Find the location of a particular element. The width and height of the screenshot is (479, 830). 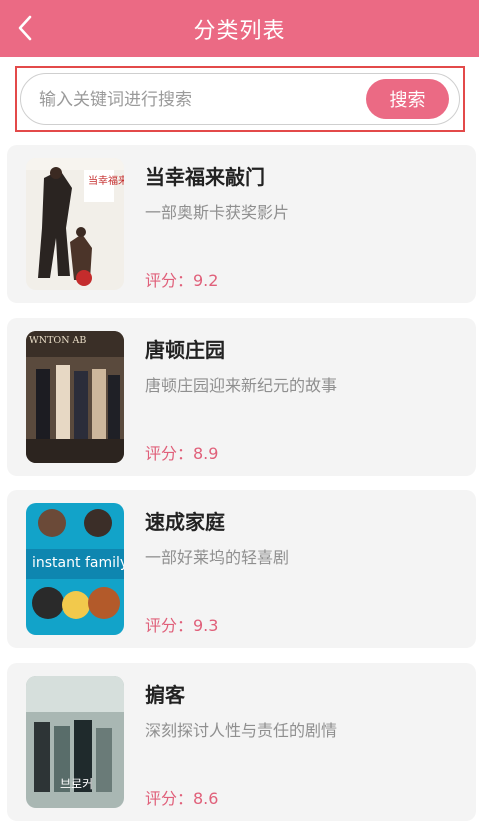

poster-text: WNTON AB is located at coordinates (57, 340).